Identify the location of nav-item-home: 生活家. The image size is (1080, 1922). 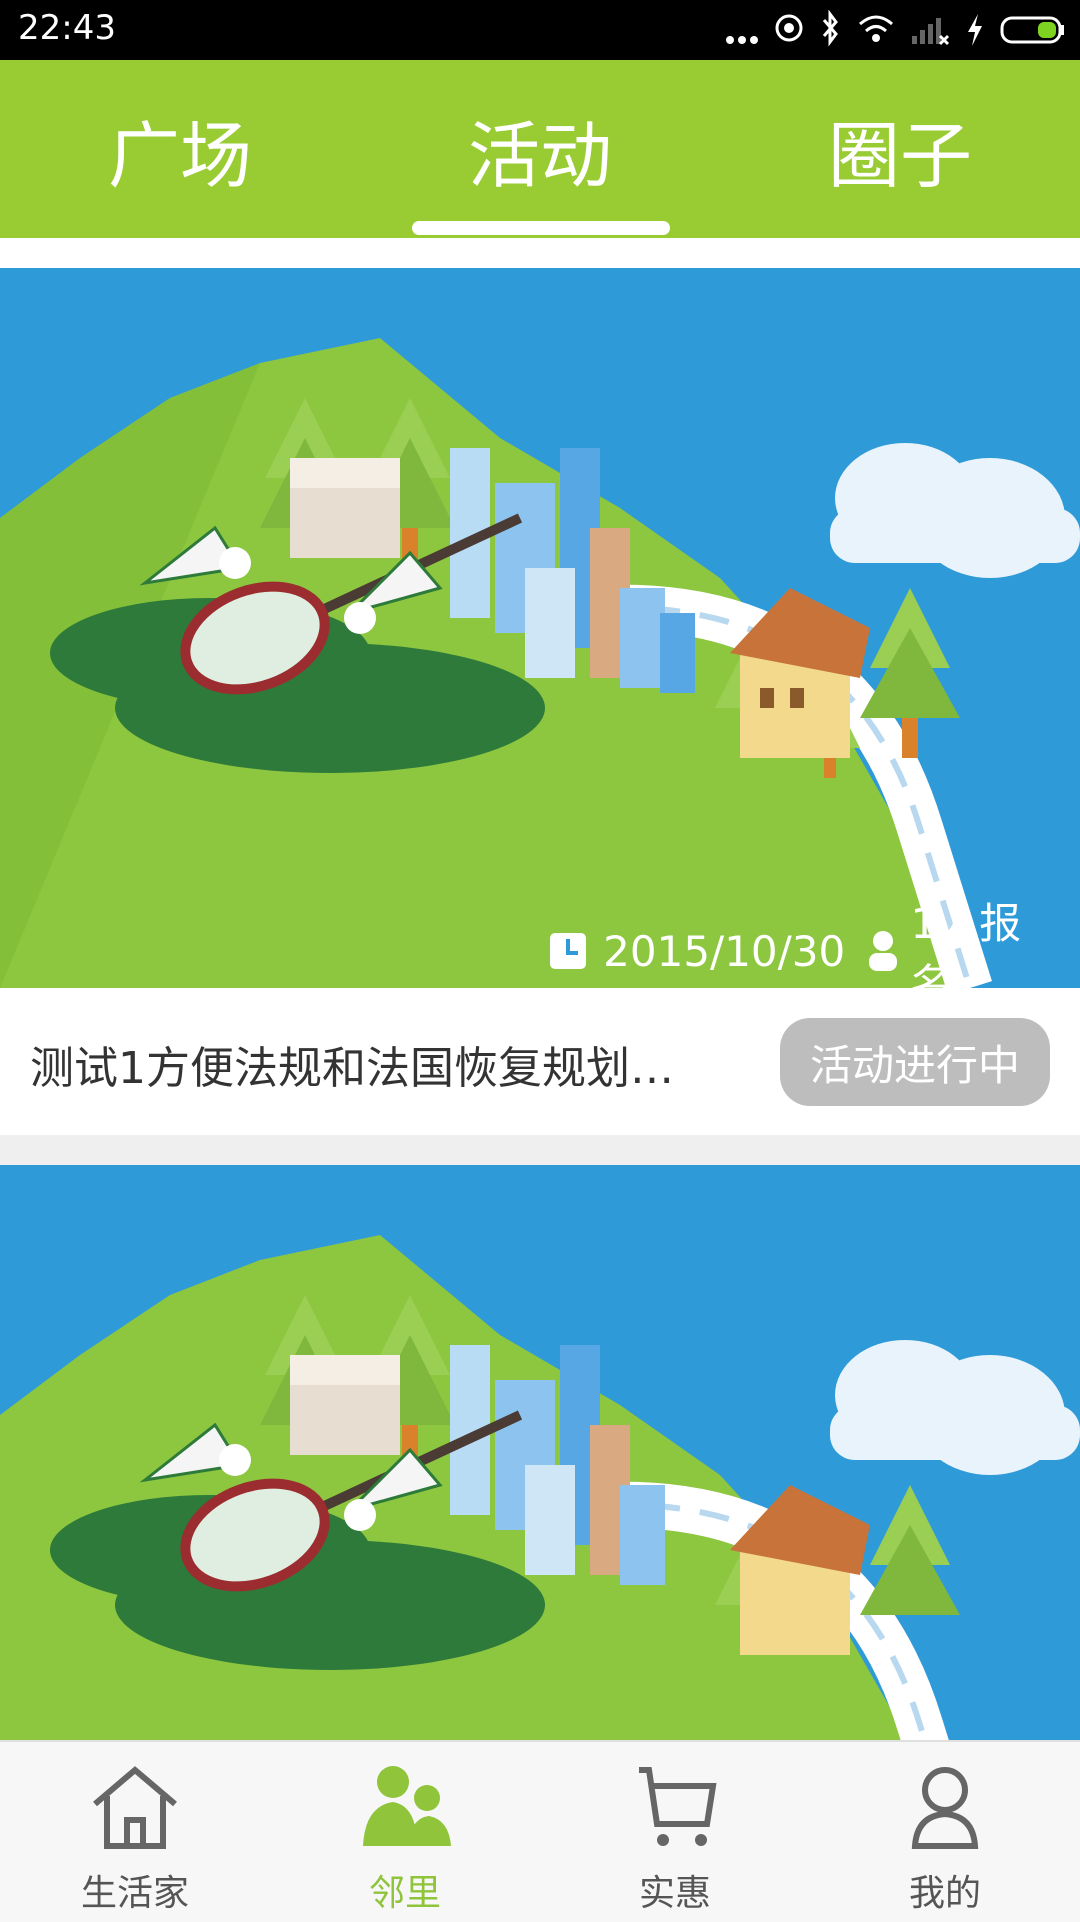
(135, 1832).